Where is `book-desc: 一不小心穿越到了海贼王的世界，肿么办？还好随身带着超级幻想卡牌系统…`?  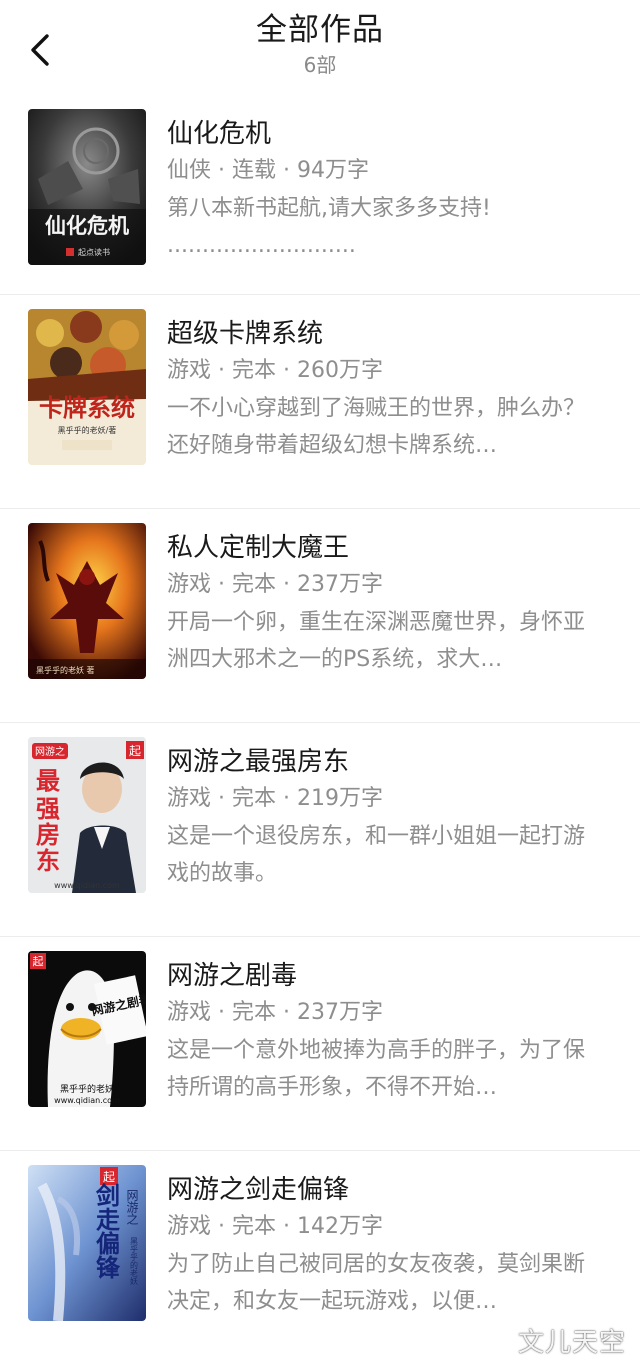
book-desc: 一不小心穿越到了海贼王的世界，肿么办？还好随身带着超级幻想卡牌系统… is located at coordinates (376, 427).